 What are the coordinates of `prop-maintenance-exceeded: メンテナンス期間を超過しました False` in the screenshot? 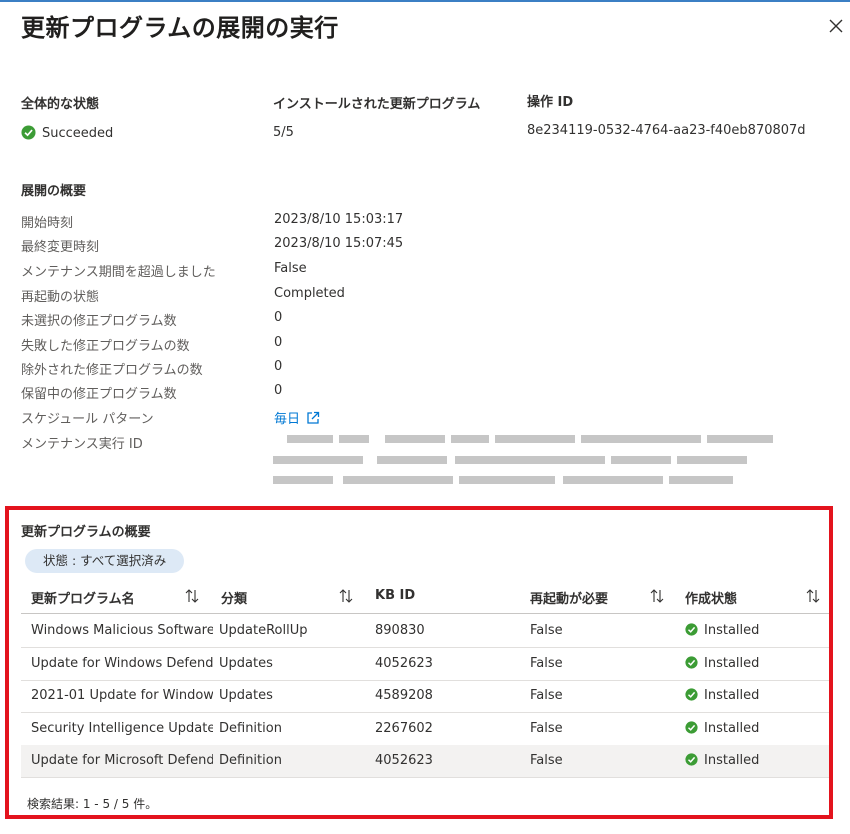 It's located at (164, 270).